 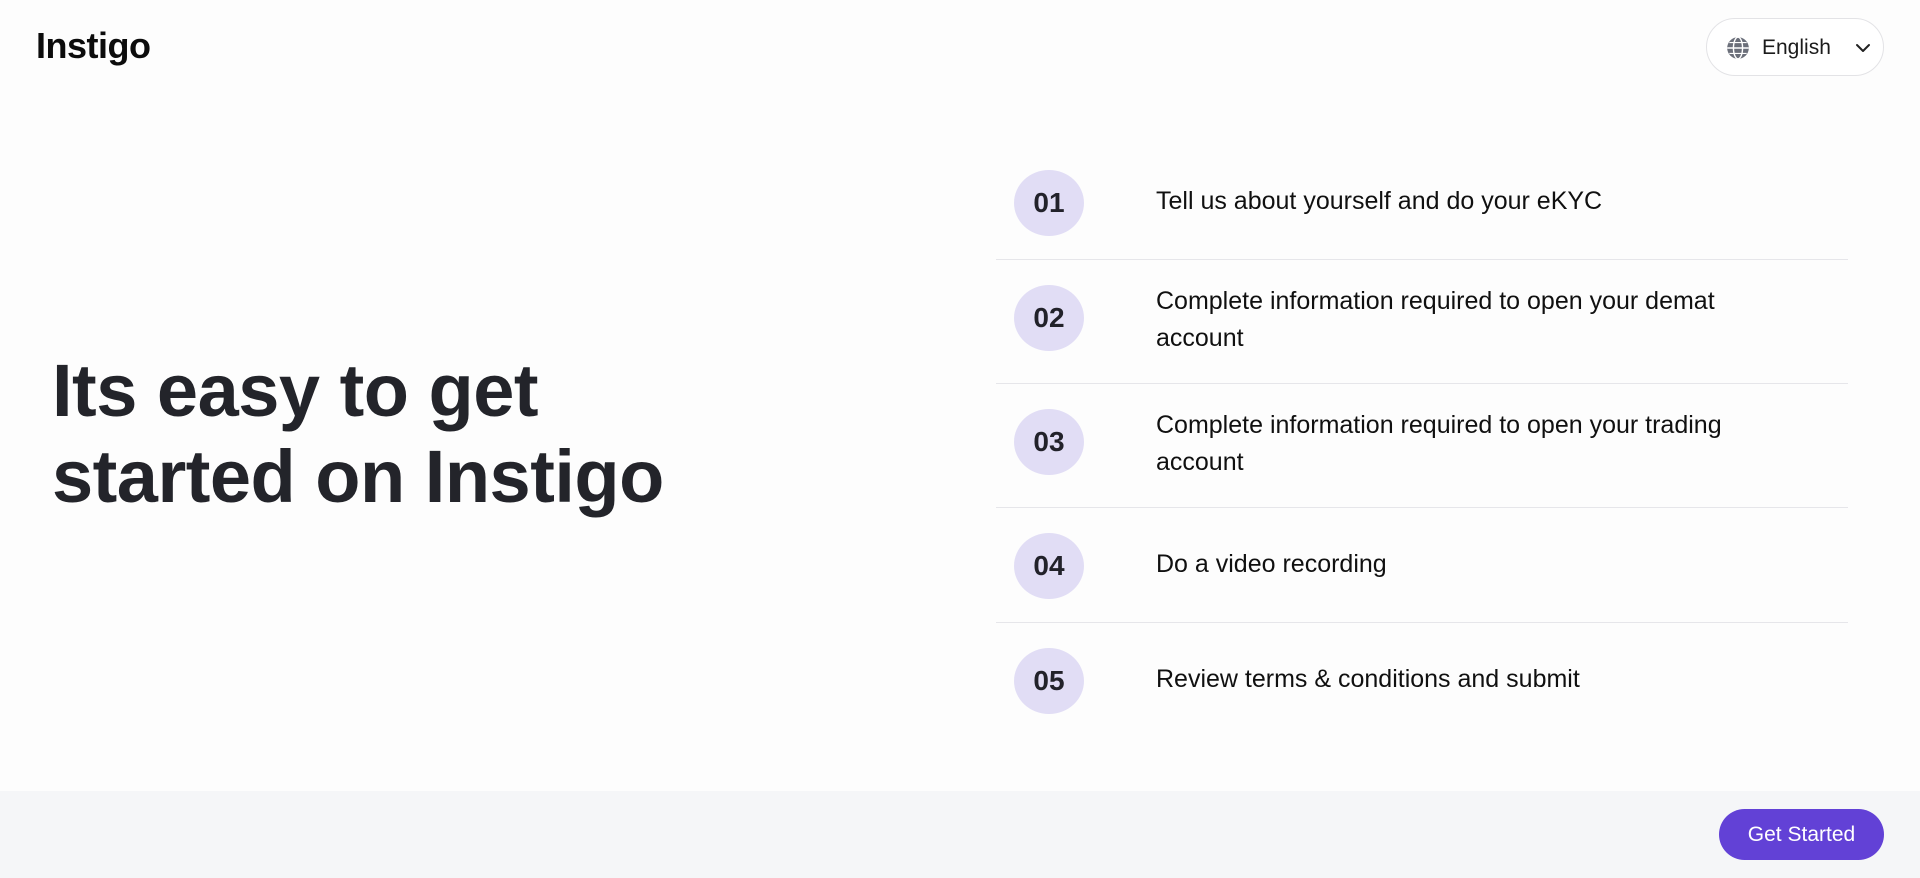 I want to click on step-text: Do a video recording, so click(x=1271, y=564).